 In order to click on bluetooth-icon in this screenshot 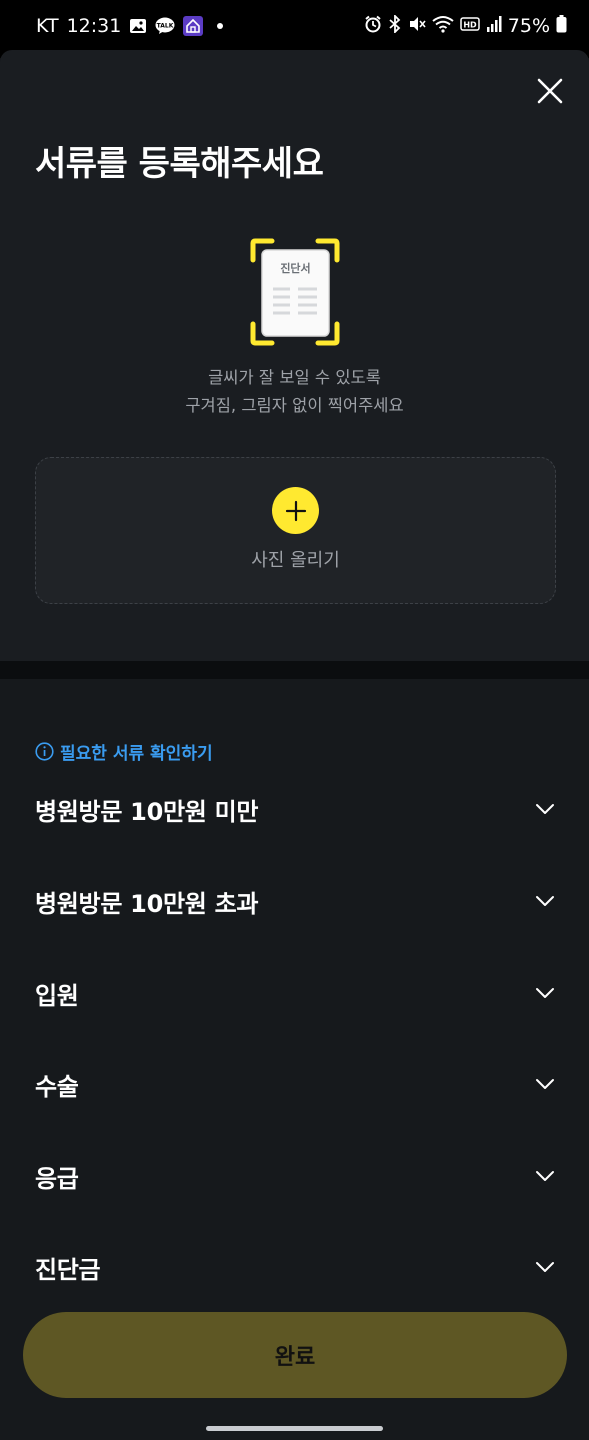, I will do `click(395, 25)`.